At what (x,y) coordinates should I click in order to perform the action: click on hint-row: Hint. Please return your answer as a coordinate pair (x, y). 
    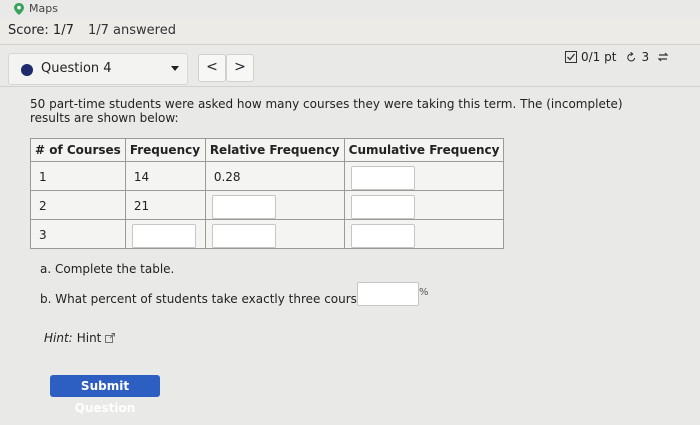
    Looking at the image, I should click on (80, 338).